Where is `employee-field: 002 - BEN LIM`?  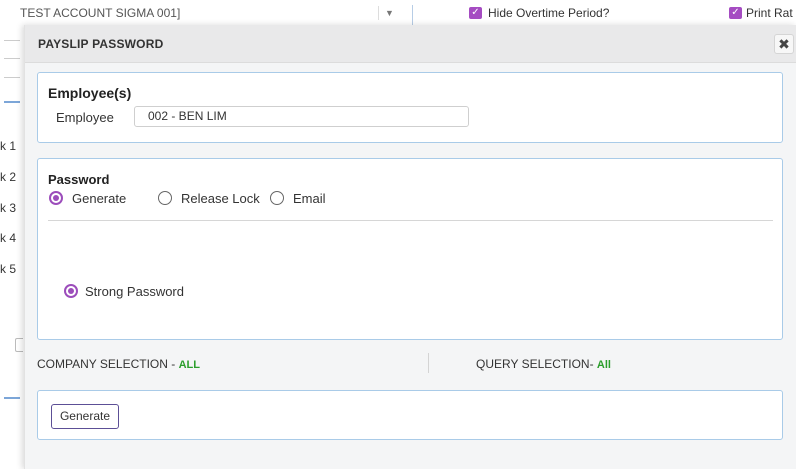 employee-field: 002 - BEN LIM is located at coordinates (301, 116).